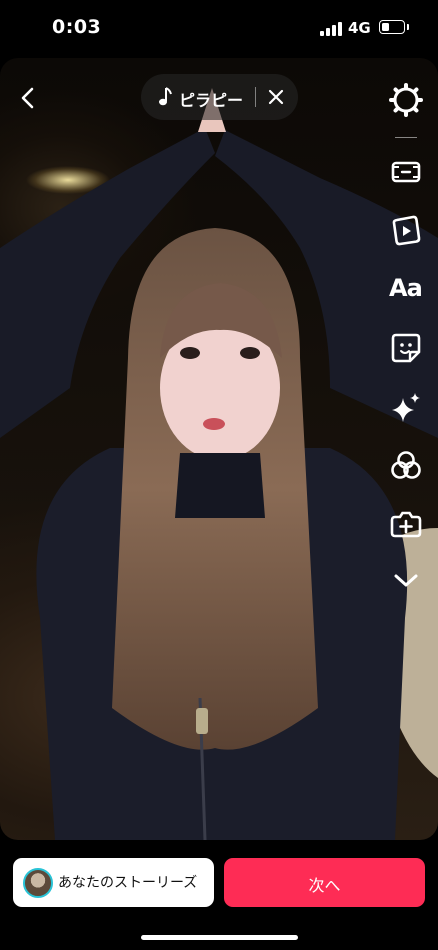  What do you see at coordinates (276, 97) in the screenshot?
I see `remove-music-close-icon` at bounding box center [276, 97].